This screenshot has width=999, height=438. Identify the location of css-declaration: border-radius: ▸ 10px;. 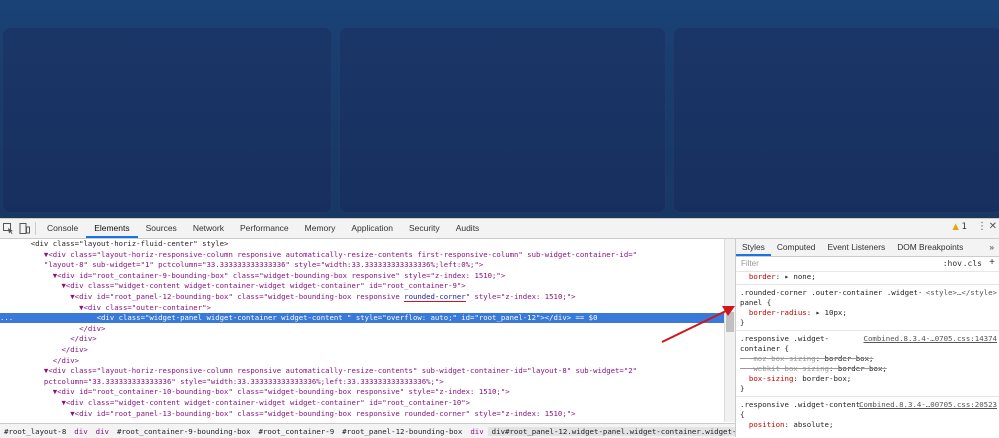
(869, 313).